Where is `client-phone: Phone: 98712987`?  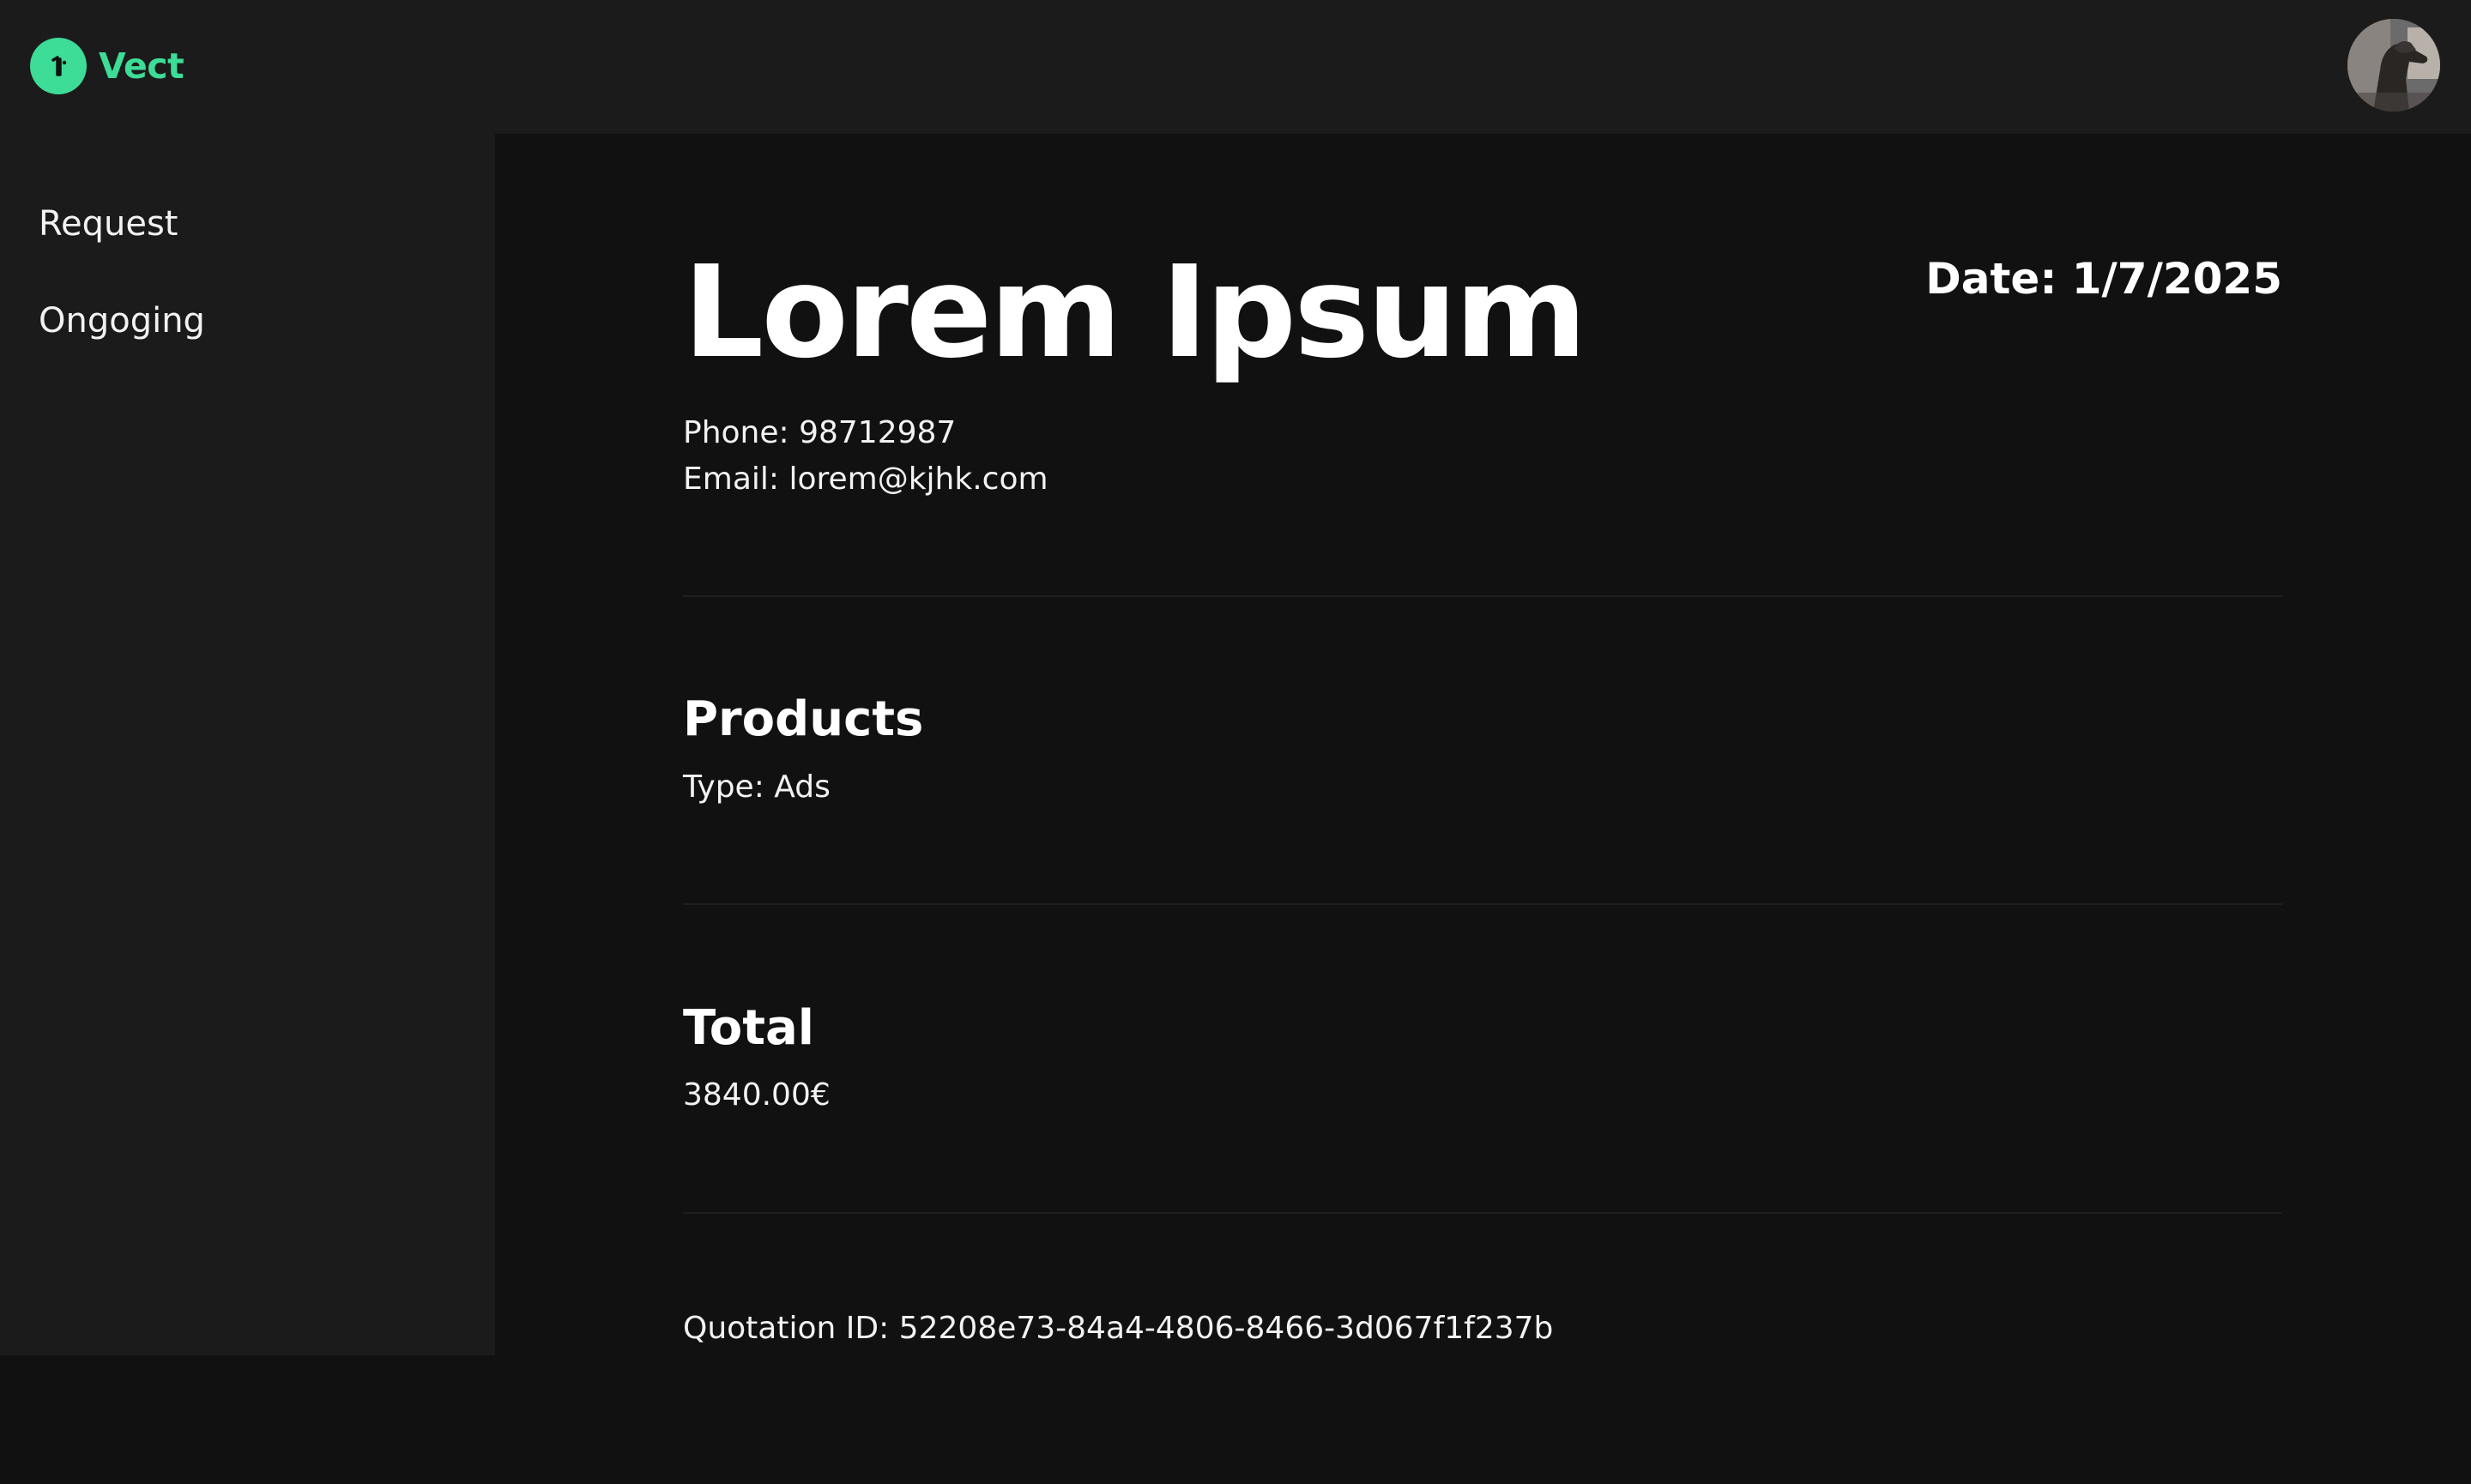
client-phone: Phone: 98712987 is located at coordinates (820, 432).